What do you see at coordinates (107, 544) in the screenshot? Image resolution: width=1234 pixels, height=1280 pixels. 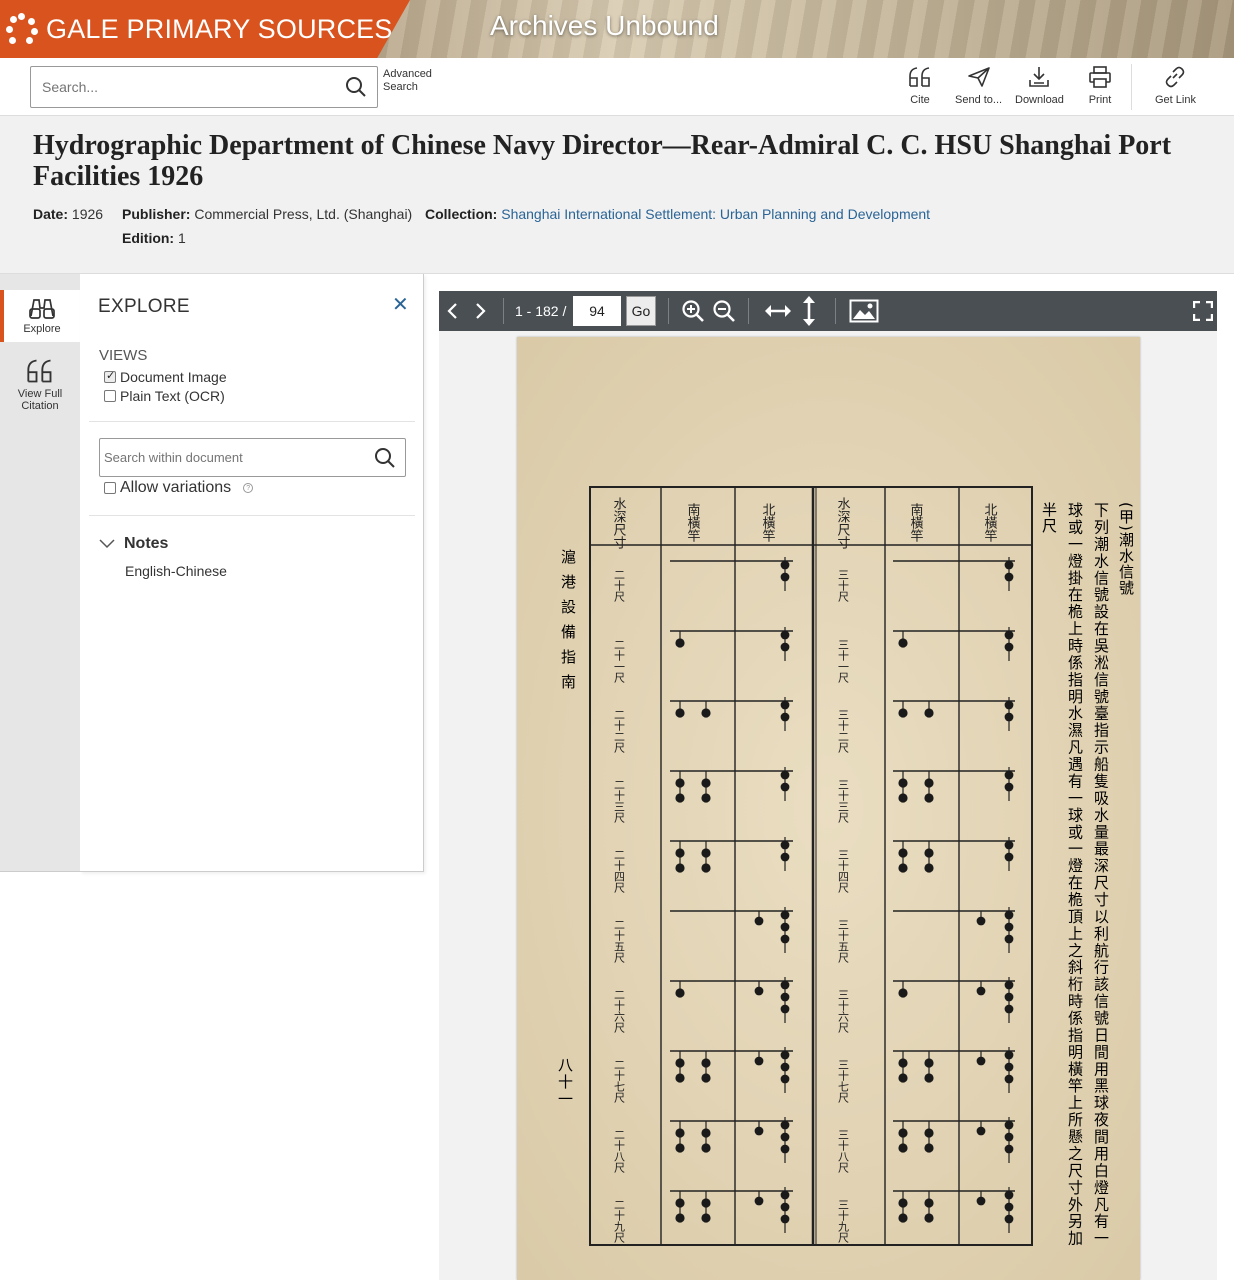 I see `chevron-down-icon` at bounding box center [107, 544].